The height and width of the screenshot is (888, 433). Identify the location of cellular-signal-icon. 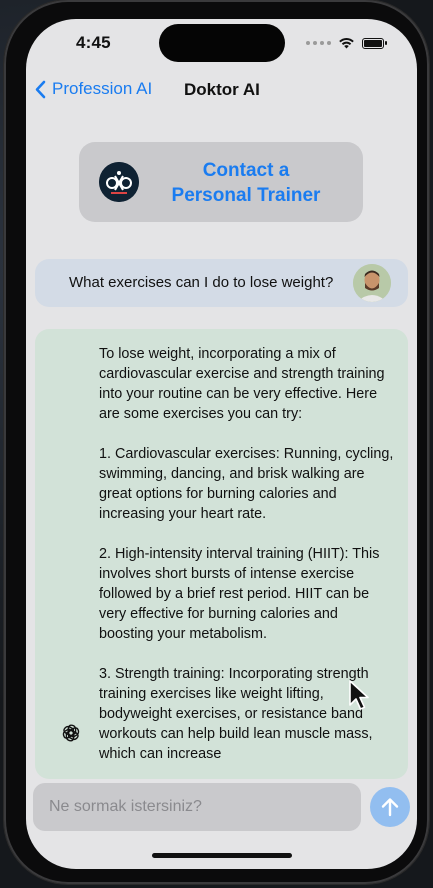
(318, 43).